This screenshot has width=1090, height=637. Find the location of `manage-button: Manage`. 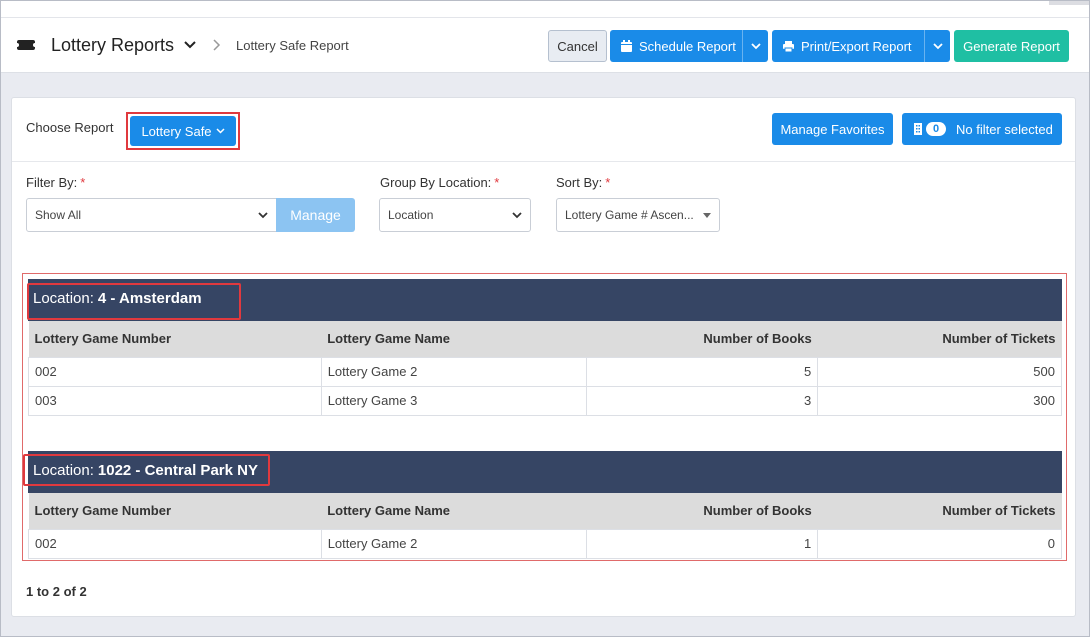

manage-button: Manage is located at coordinates (315, 215).